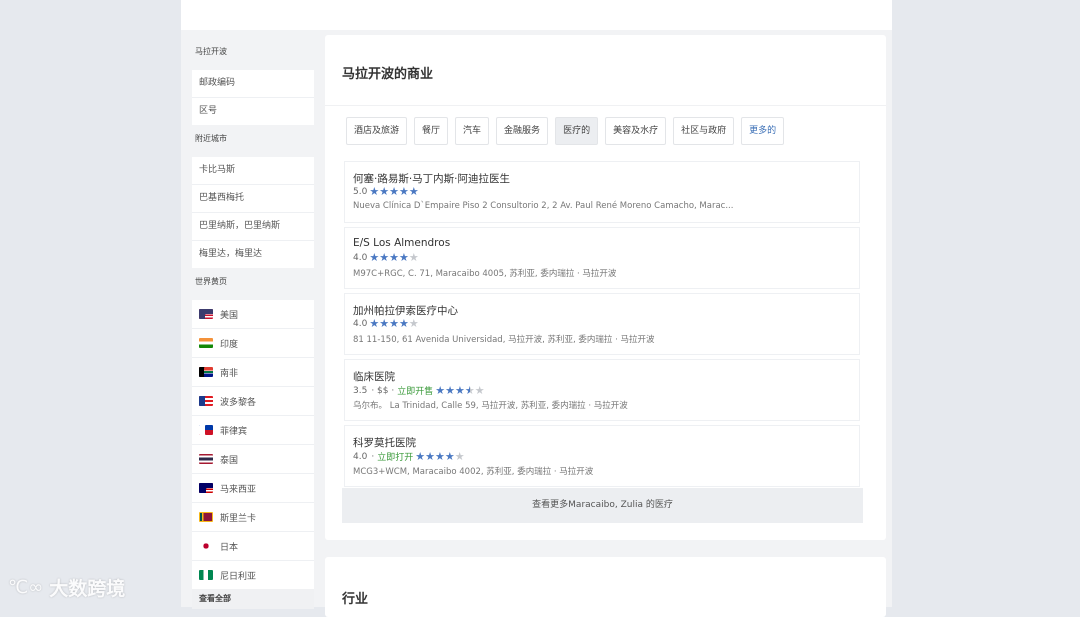  What do you see at coordinates (605, 105) in the screenshot?
I see `divider` at bounding box center [605, 105].